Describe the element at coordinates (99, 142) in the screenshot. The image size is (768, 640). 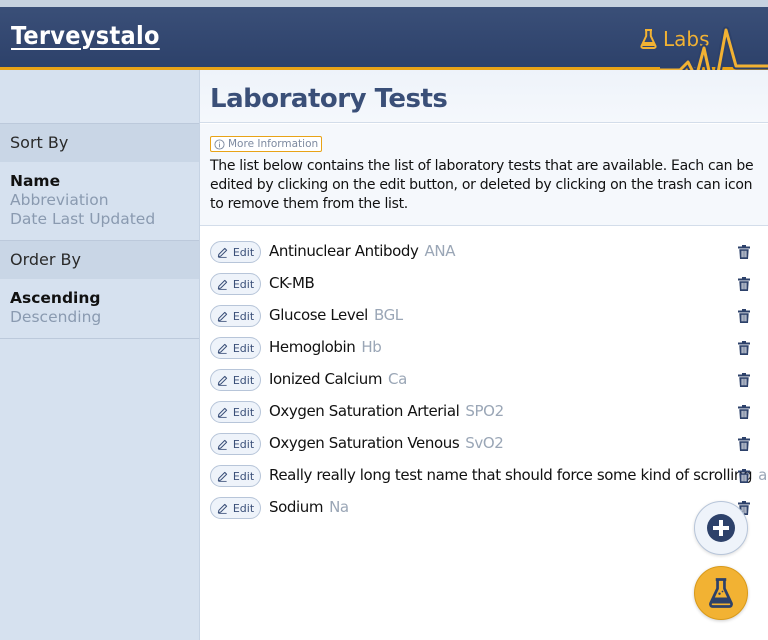
I see `sort-by-heading: Sort By` at that location.